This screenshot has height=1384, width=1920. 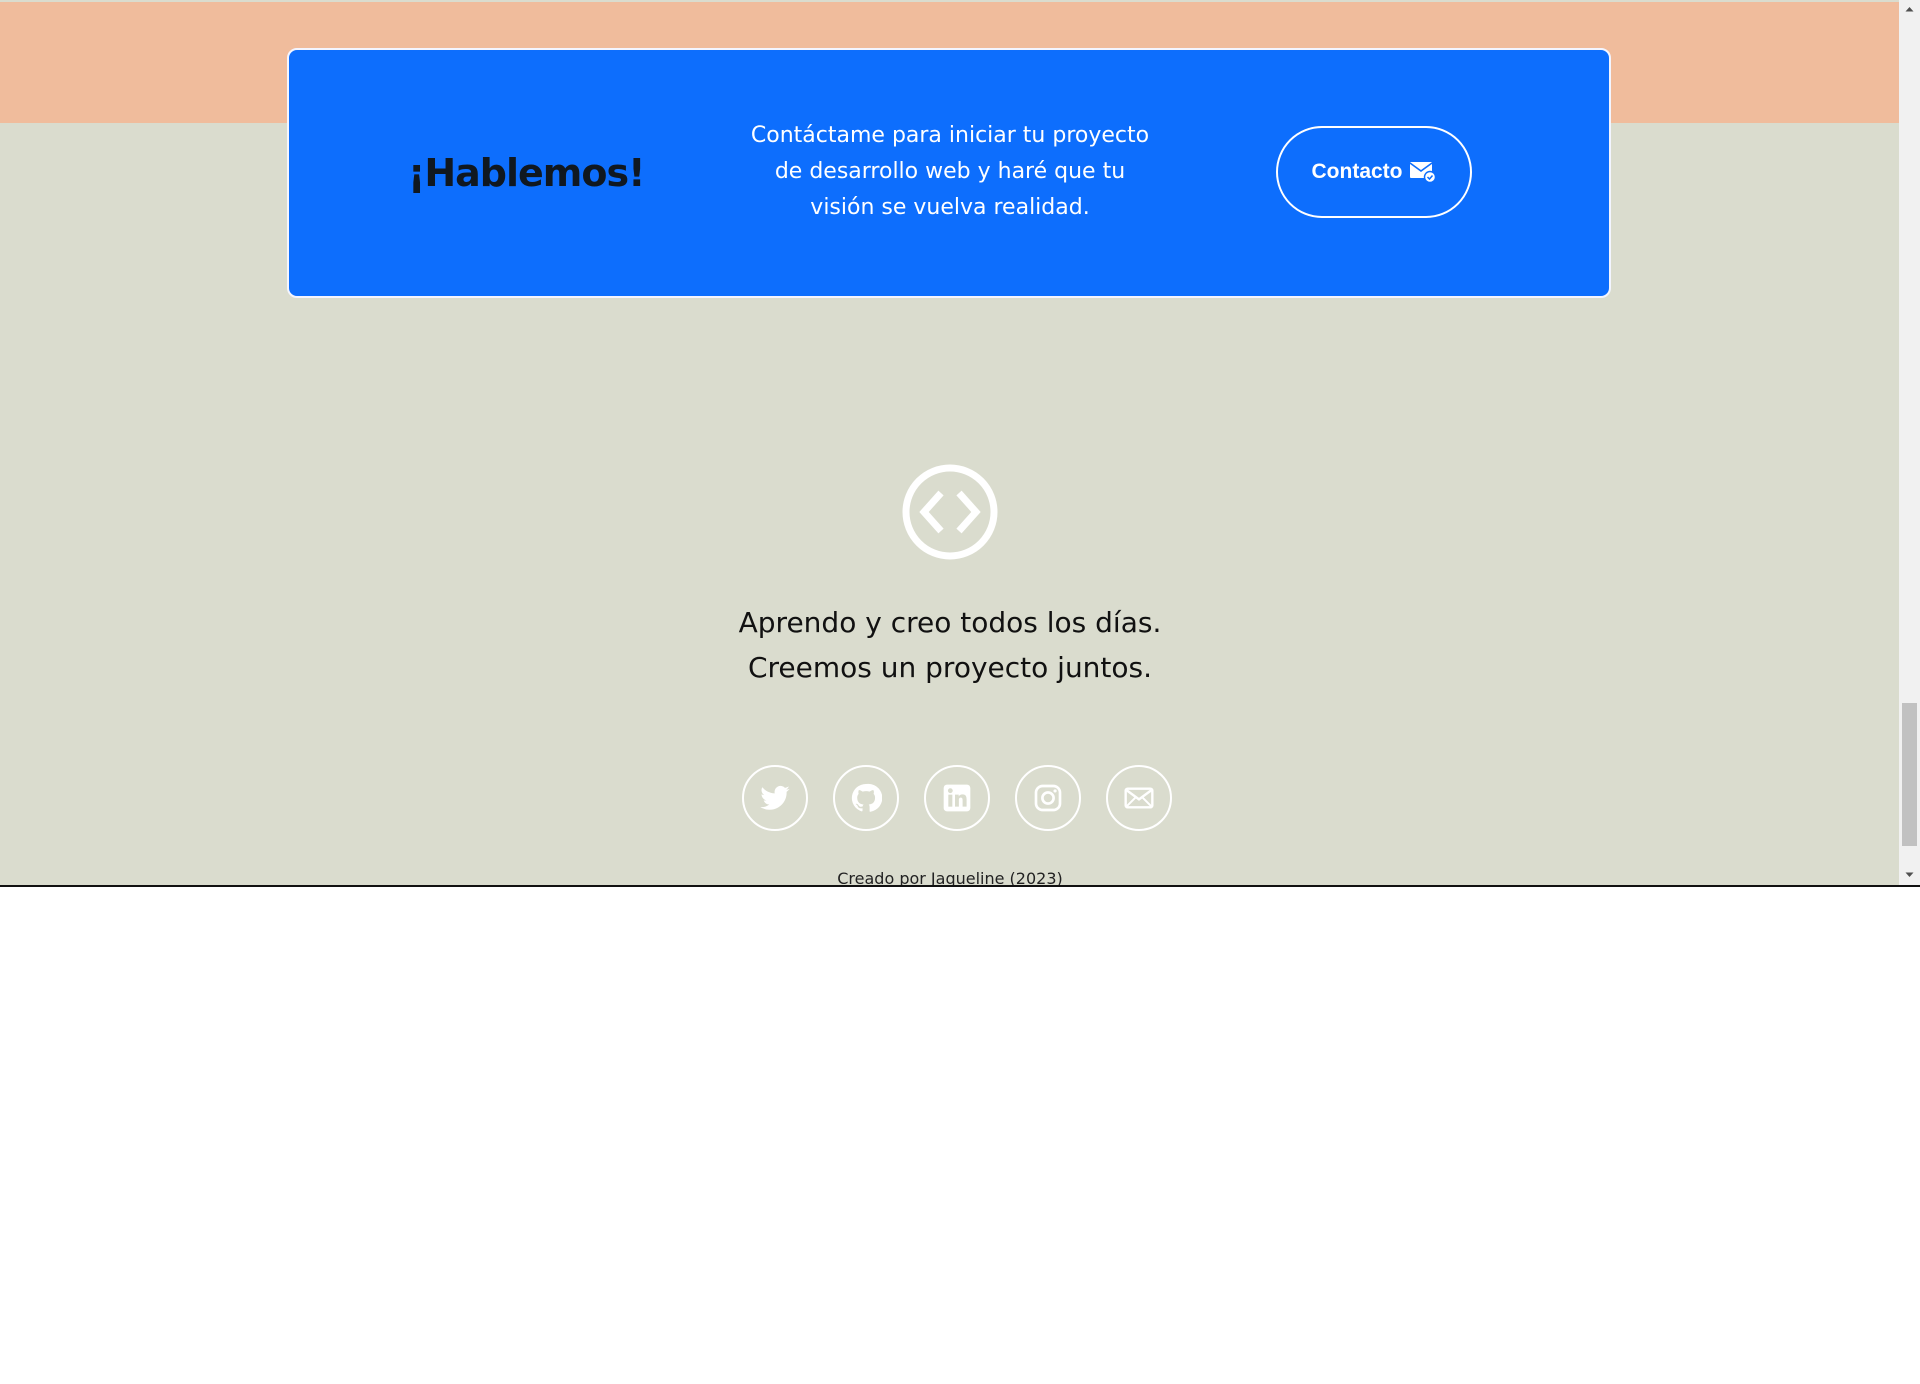 I want to click on cta-title: ¡Hablemos!, so click(x=526, y=173).